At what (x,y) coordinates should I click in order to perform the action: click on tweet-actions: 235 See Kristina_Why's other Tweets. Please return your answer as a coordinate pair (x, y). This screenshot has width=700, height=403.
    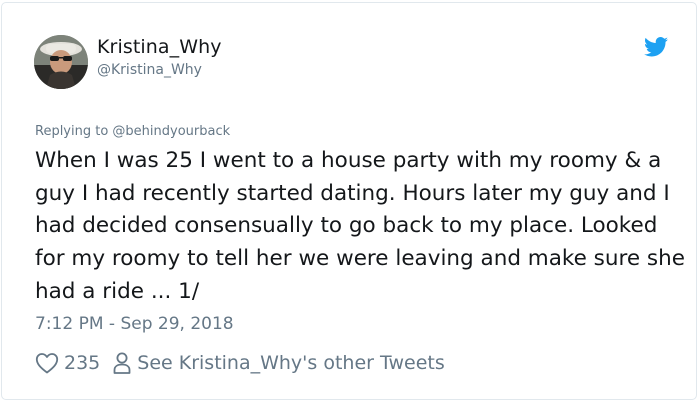
    Looking at the image, I should click on (240, 363).